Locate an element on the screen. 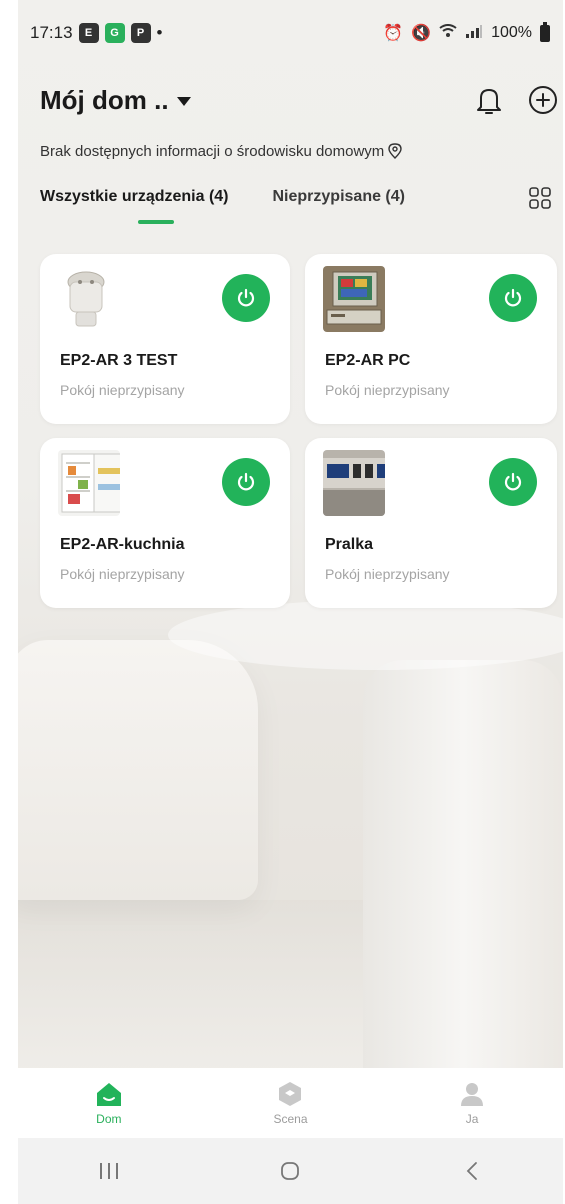 This screenshot has height=1204, width=565. battery-icon is located at coordinates (545, 31).